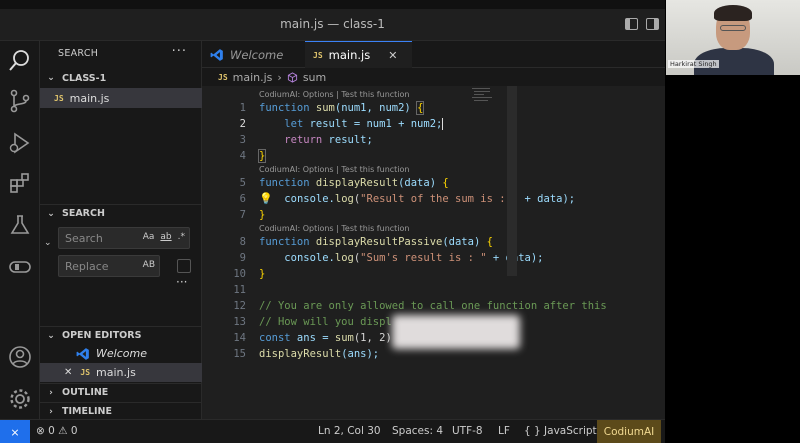 The width and height of the screenshot is (800, 443). Describe the element at coordinates (342, 108) in the screenshot. I see `code-line: function sum(num1, num2) {` at that location.